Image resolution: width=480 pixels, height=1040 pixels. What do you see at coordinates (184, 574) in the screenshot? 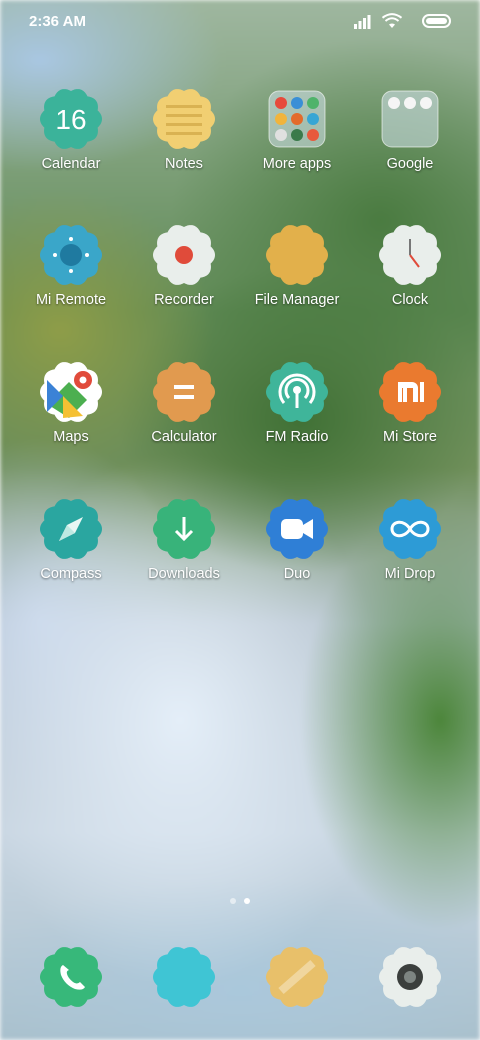
I see `app-label: Downloads` at bounding box center [184, 574].